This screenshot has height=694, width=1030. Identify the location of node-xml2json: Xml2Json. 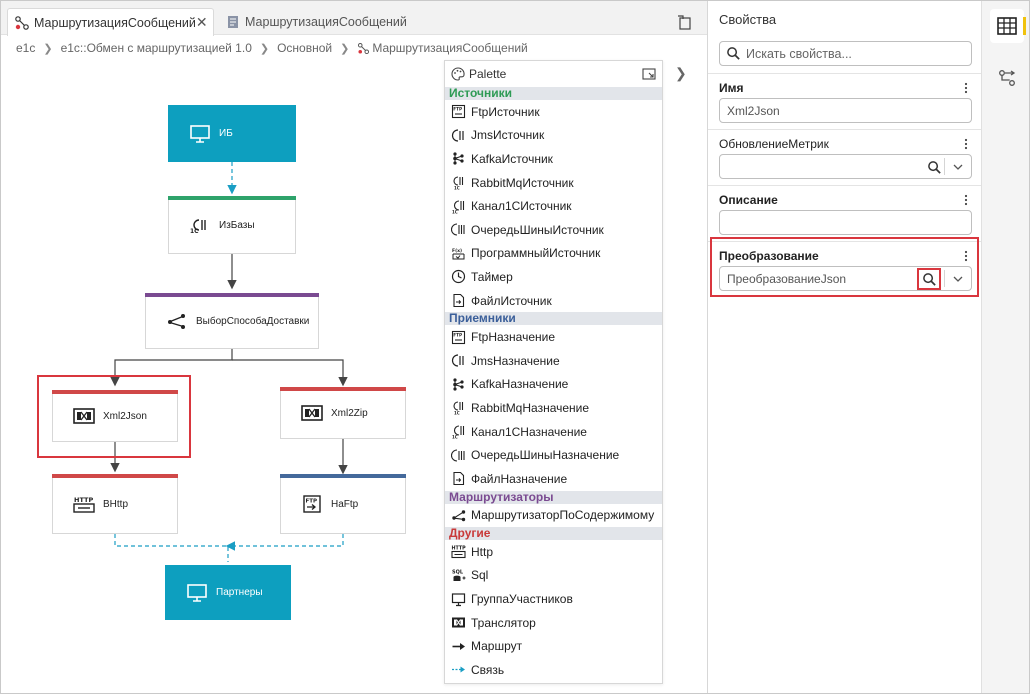
(115, 416).